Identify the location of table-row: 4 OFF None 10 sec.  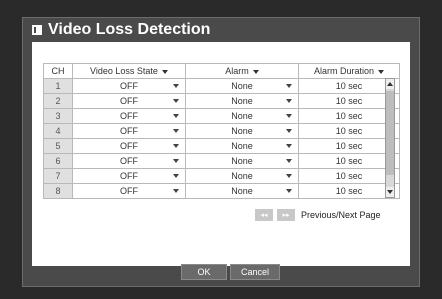
(221, 131).